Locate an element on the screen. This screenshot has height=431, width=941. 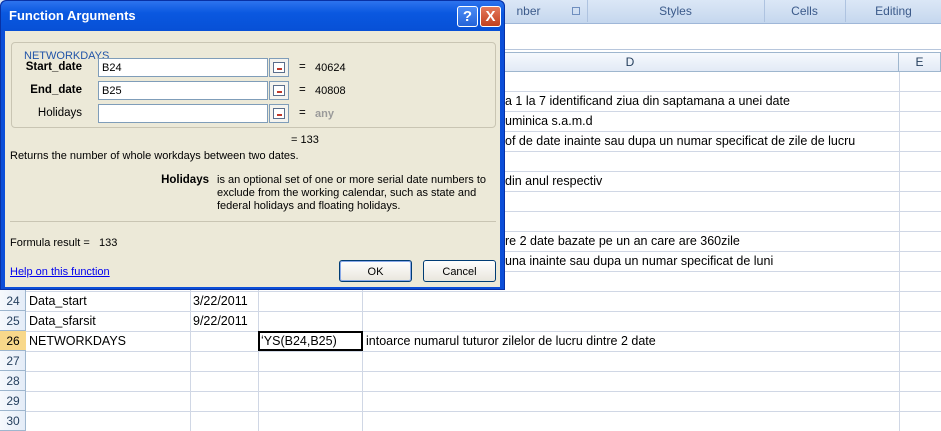
formula-result-value: 133 is located at coordinates (108, 243).